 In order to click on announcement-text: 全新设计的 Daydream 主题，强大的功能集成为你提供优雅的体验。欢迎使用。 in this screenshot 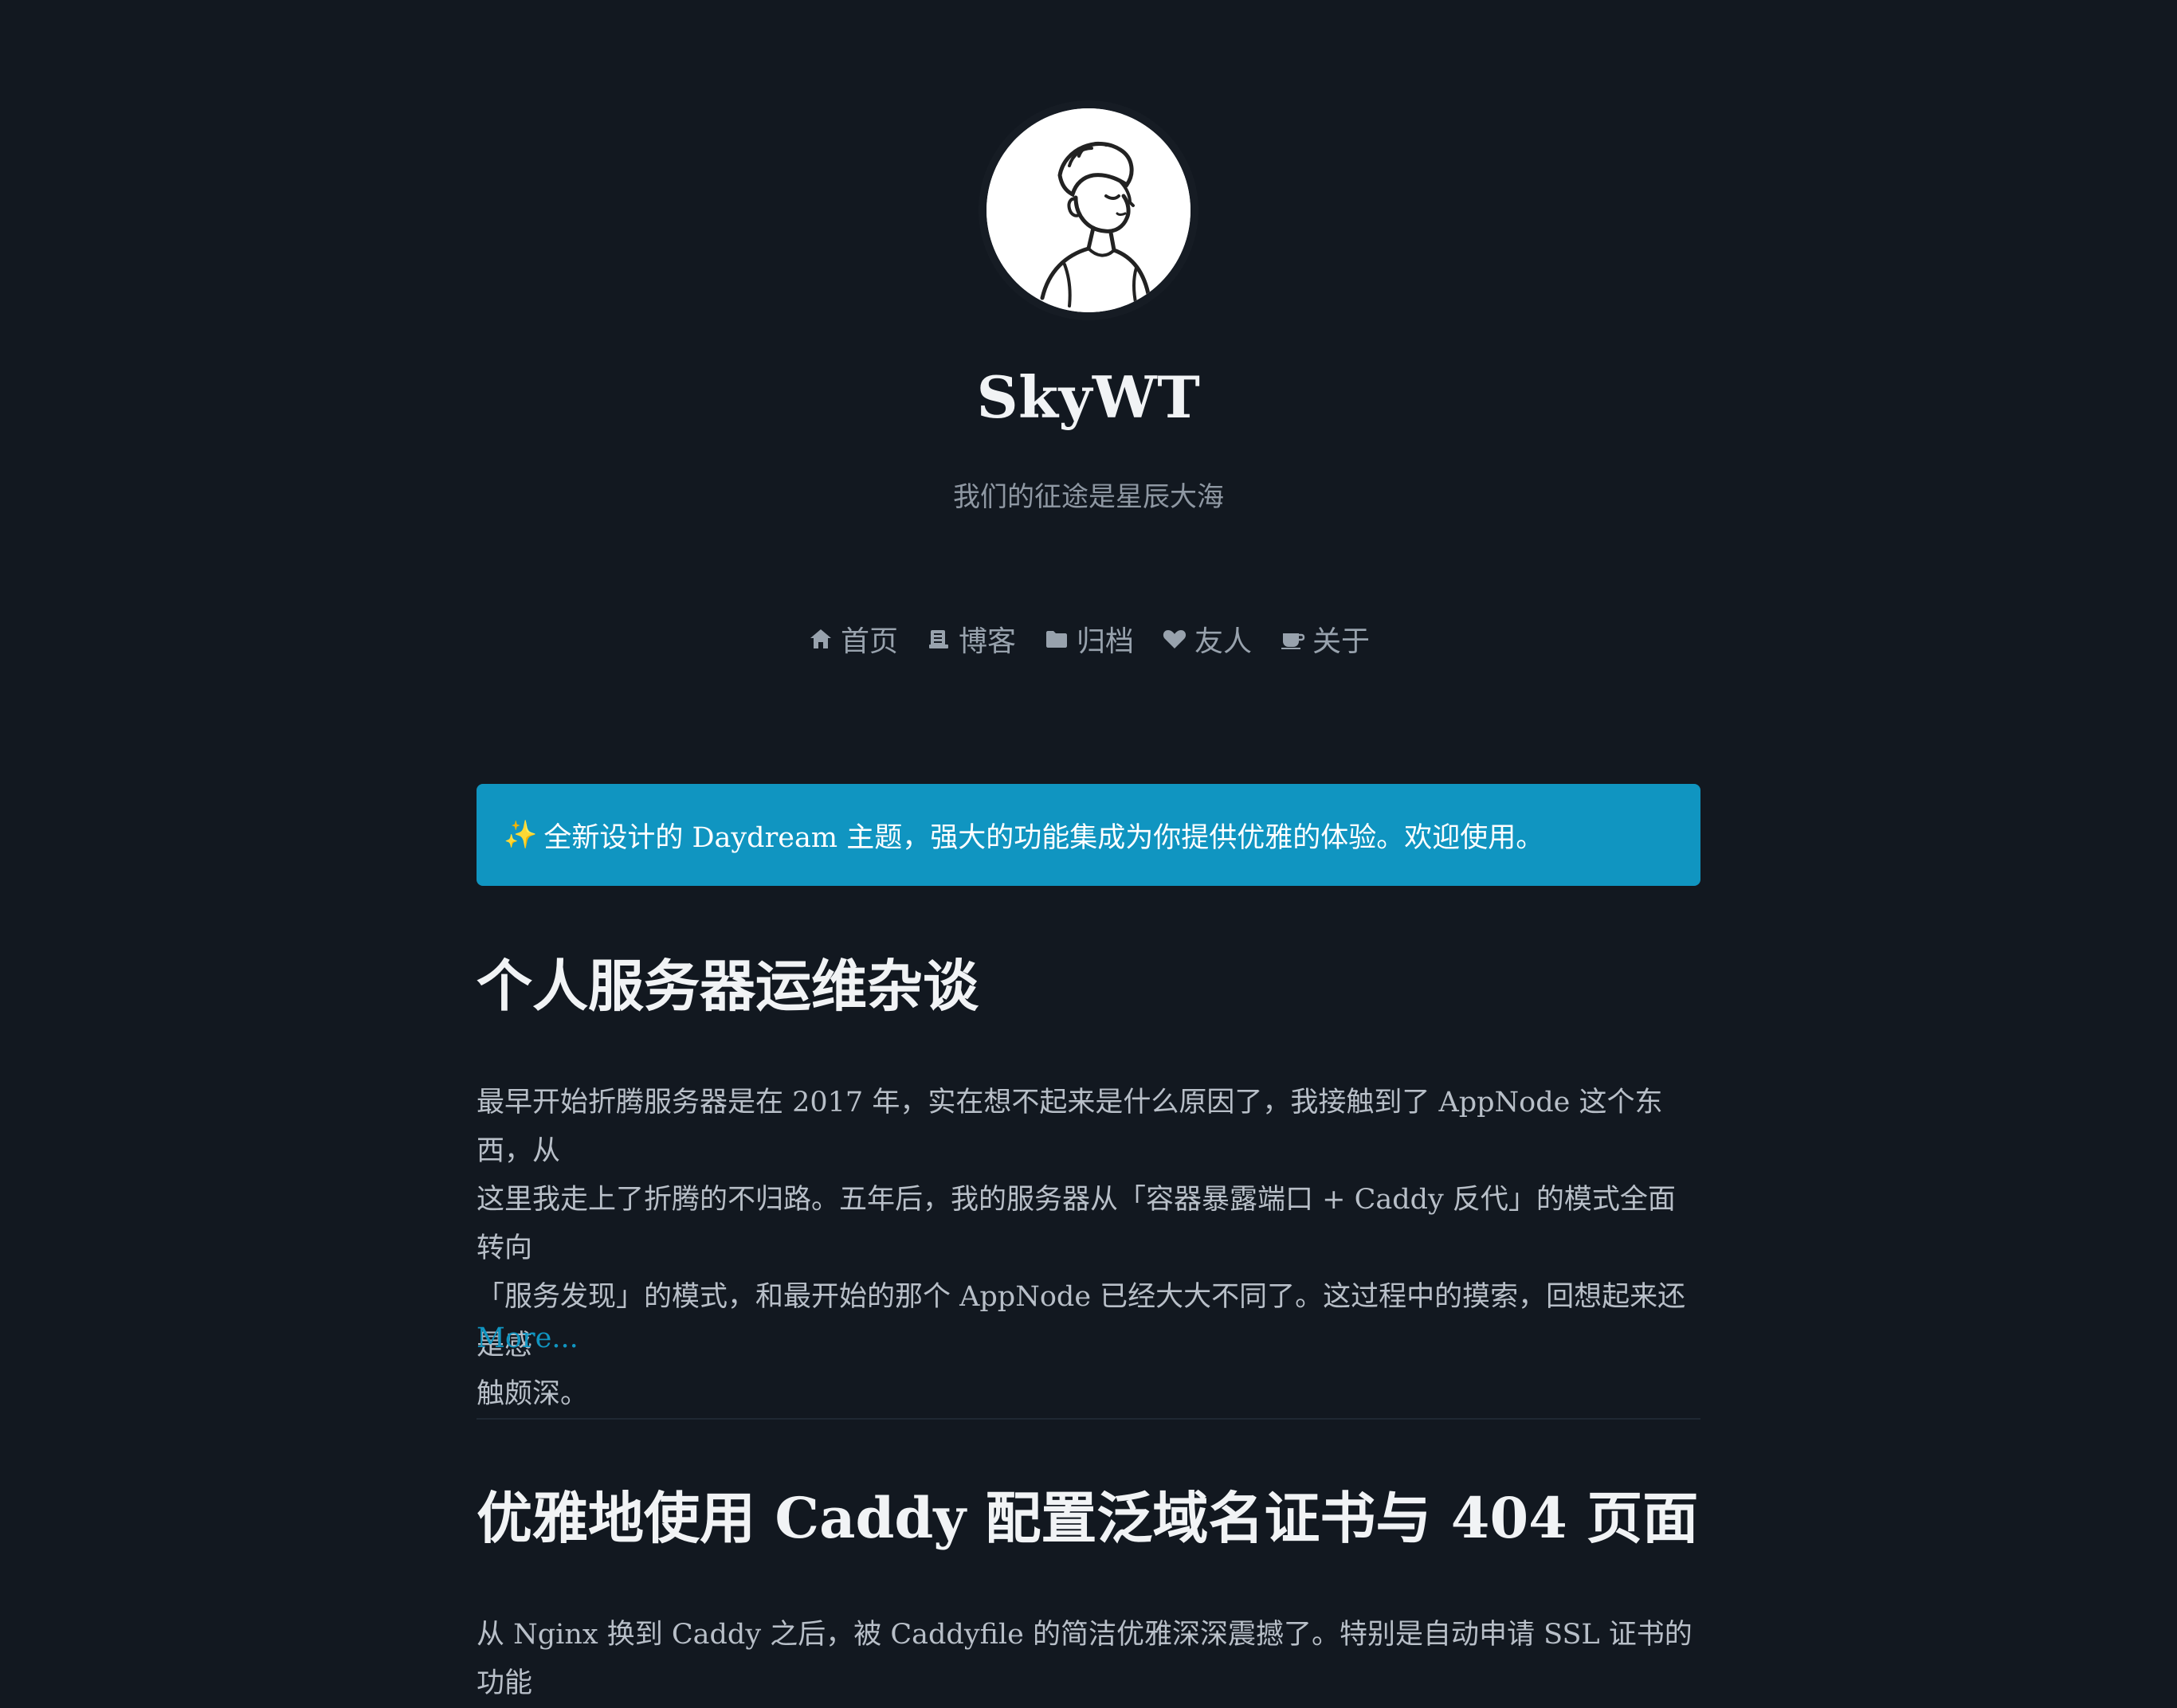, I will do `click(1043, 838)`.